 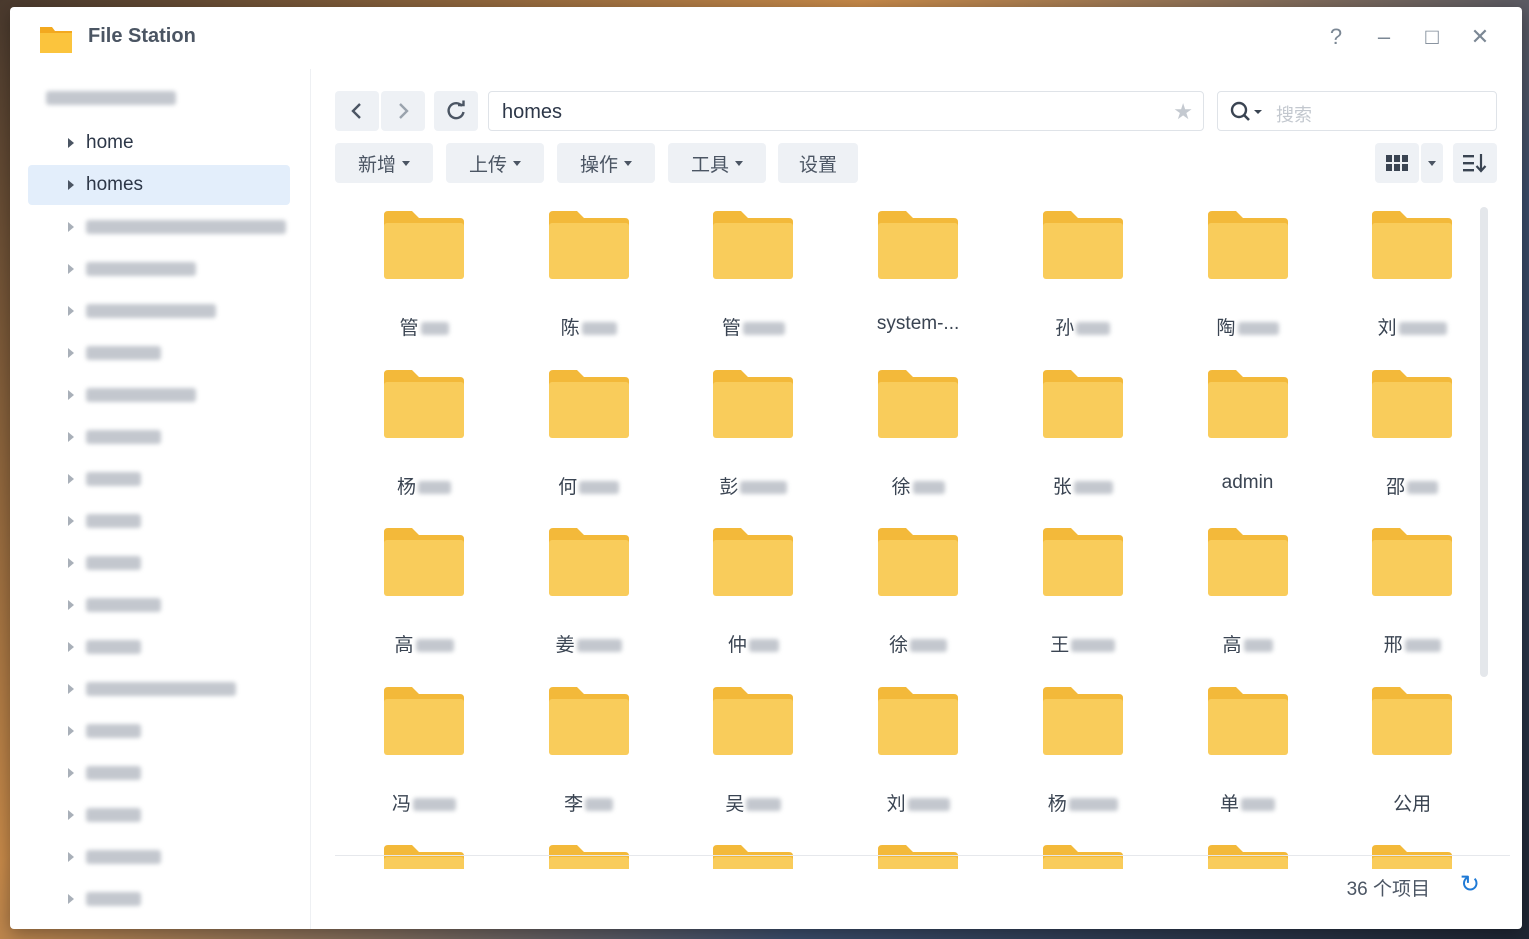 What do you see at coordinates (1480, 37) in the screenshot?
I see `close-button: ✕` at bounding box center [1480, 37].